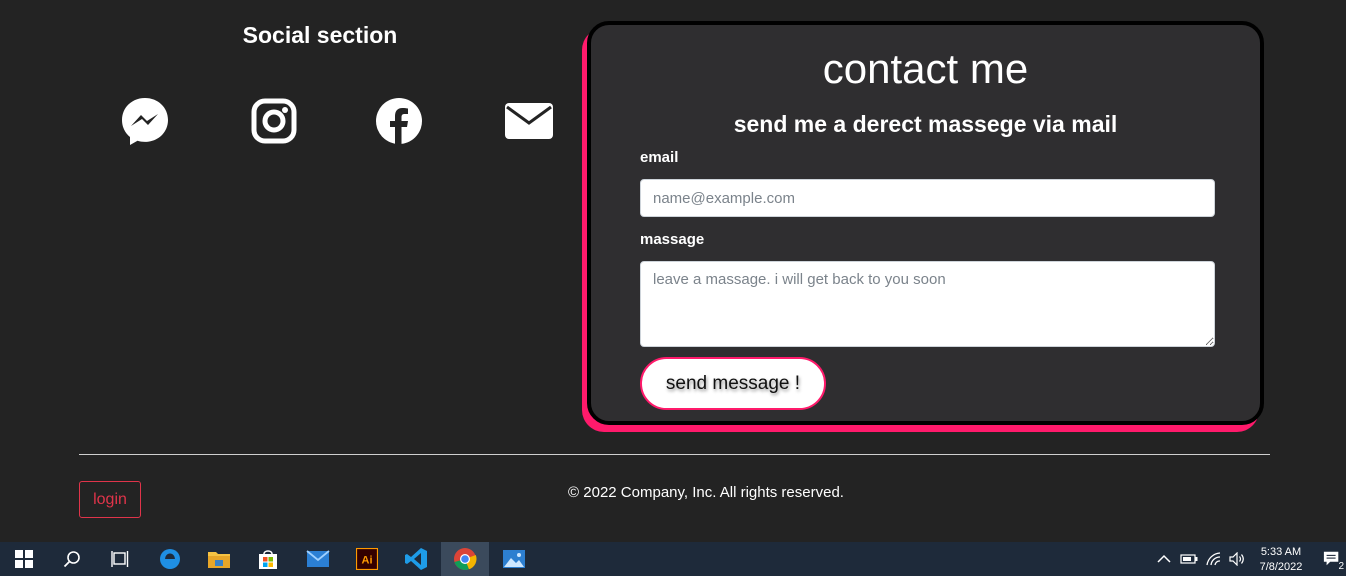 Image resolution: width=1346 pixels, height=576 pixels. I want to click on chevron-up-icon, so click(1164, 559).